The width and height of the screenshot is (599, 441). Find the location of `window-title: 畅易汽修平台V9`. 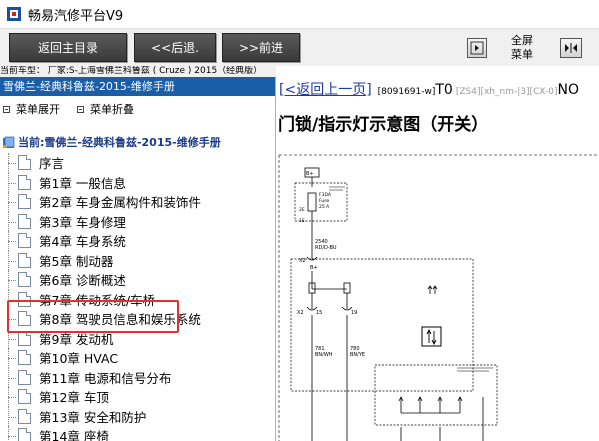

window-title: 畅易汽修平台V9 is located at coordinates (76, 16).